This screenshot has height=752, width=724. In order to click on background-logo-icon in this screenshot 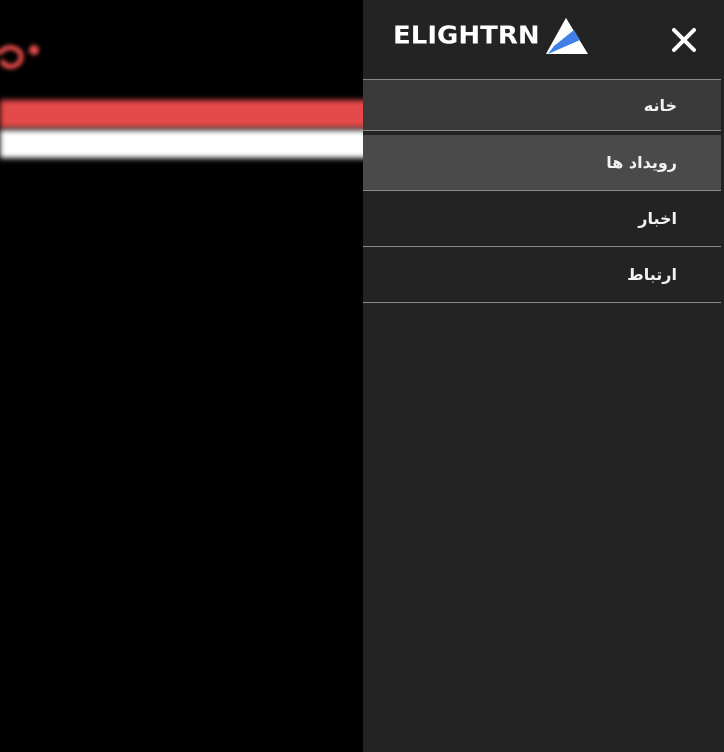, I will do `click(19, 57)`.